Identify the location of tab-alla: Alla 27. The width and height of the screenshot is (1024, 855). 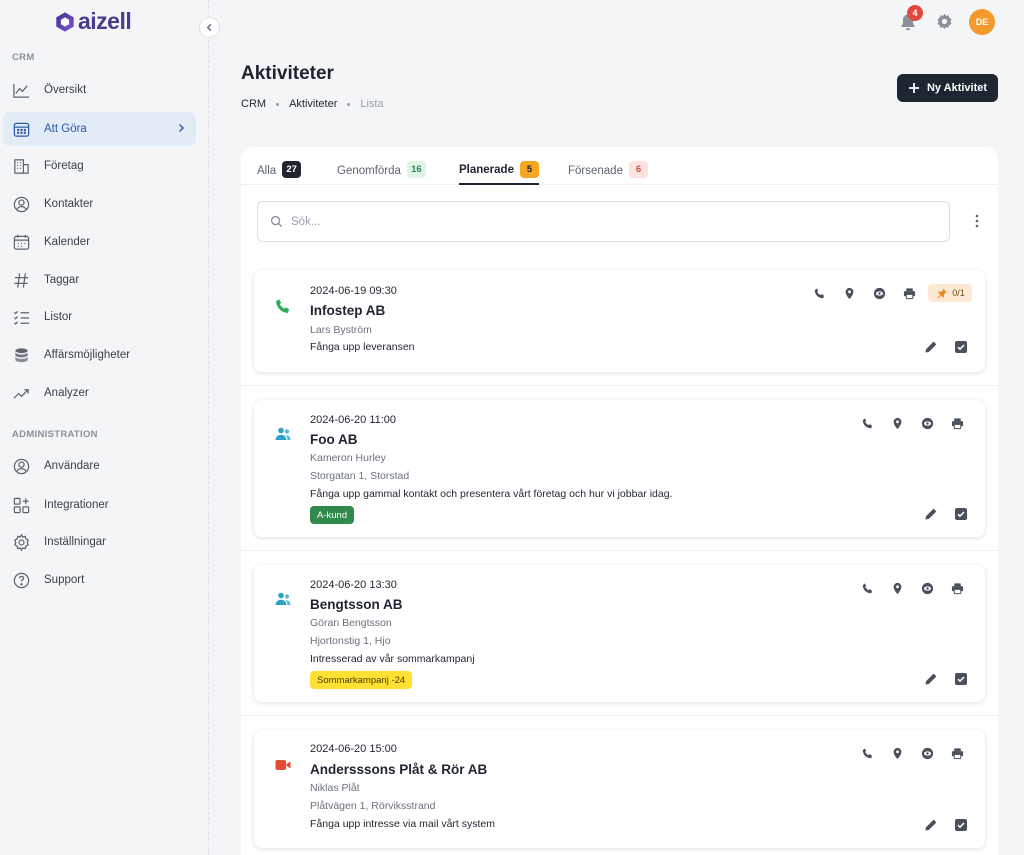
(279, 171).